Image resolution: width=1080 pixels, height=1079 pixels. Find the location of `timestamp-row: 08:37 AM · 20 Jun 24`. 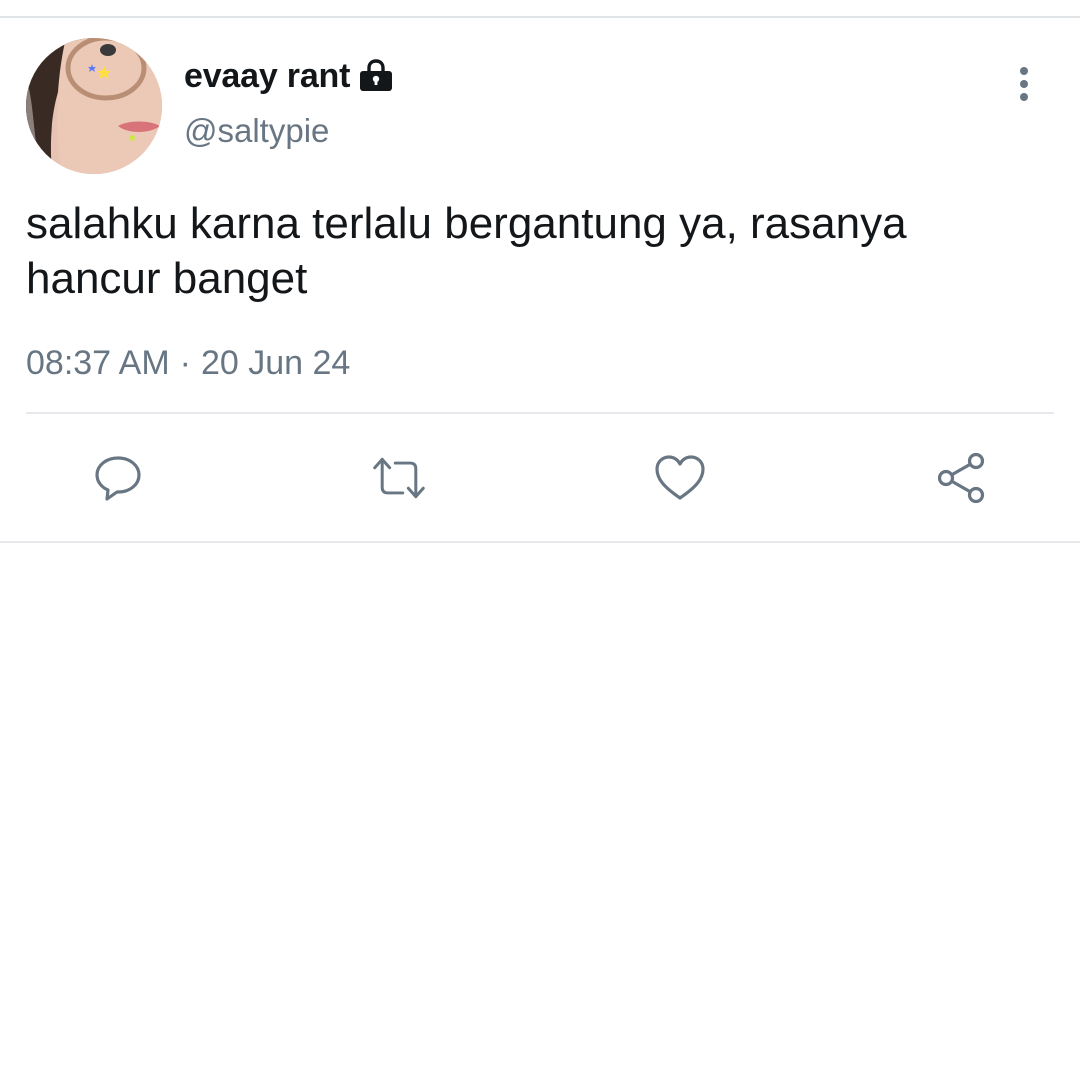

timestamp-row: 08:37 AM · 20 Jun 24 is located at coordinates (188, 363).